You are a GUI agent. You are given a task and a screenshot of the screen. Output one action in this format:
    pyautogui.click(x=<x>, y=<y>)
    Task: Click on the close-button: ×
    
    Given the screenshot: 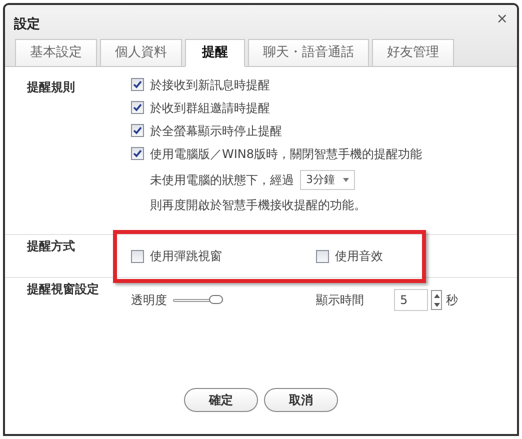 What is the action you would take?
    pyautogui.click(x=502, y=19)
    